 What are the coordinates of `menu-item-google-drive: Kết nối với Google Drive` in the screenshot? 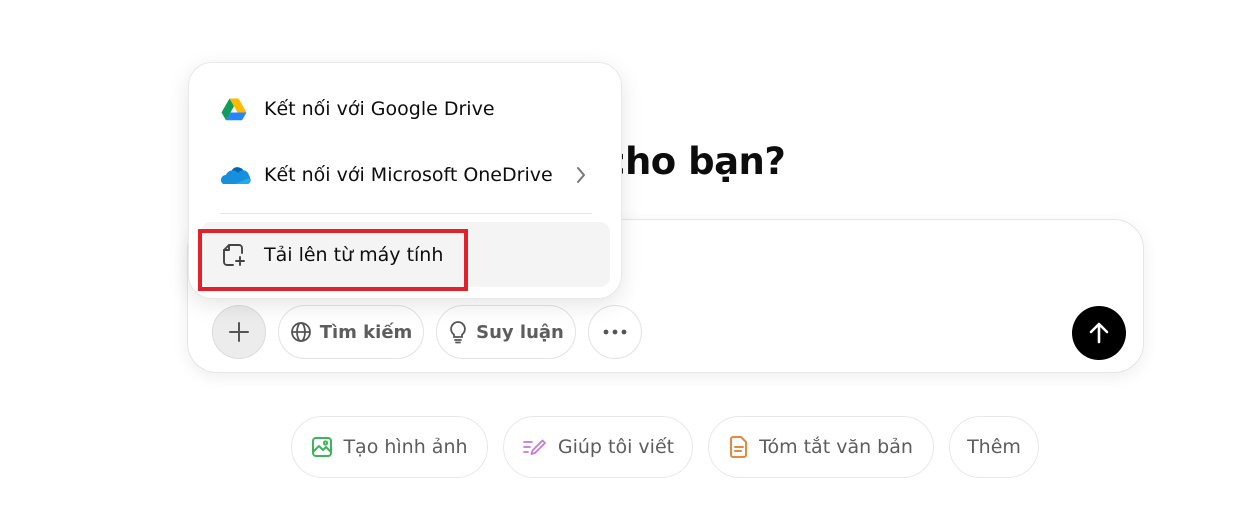 It's located at (405, 109).